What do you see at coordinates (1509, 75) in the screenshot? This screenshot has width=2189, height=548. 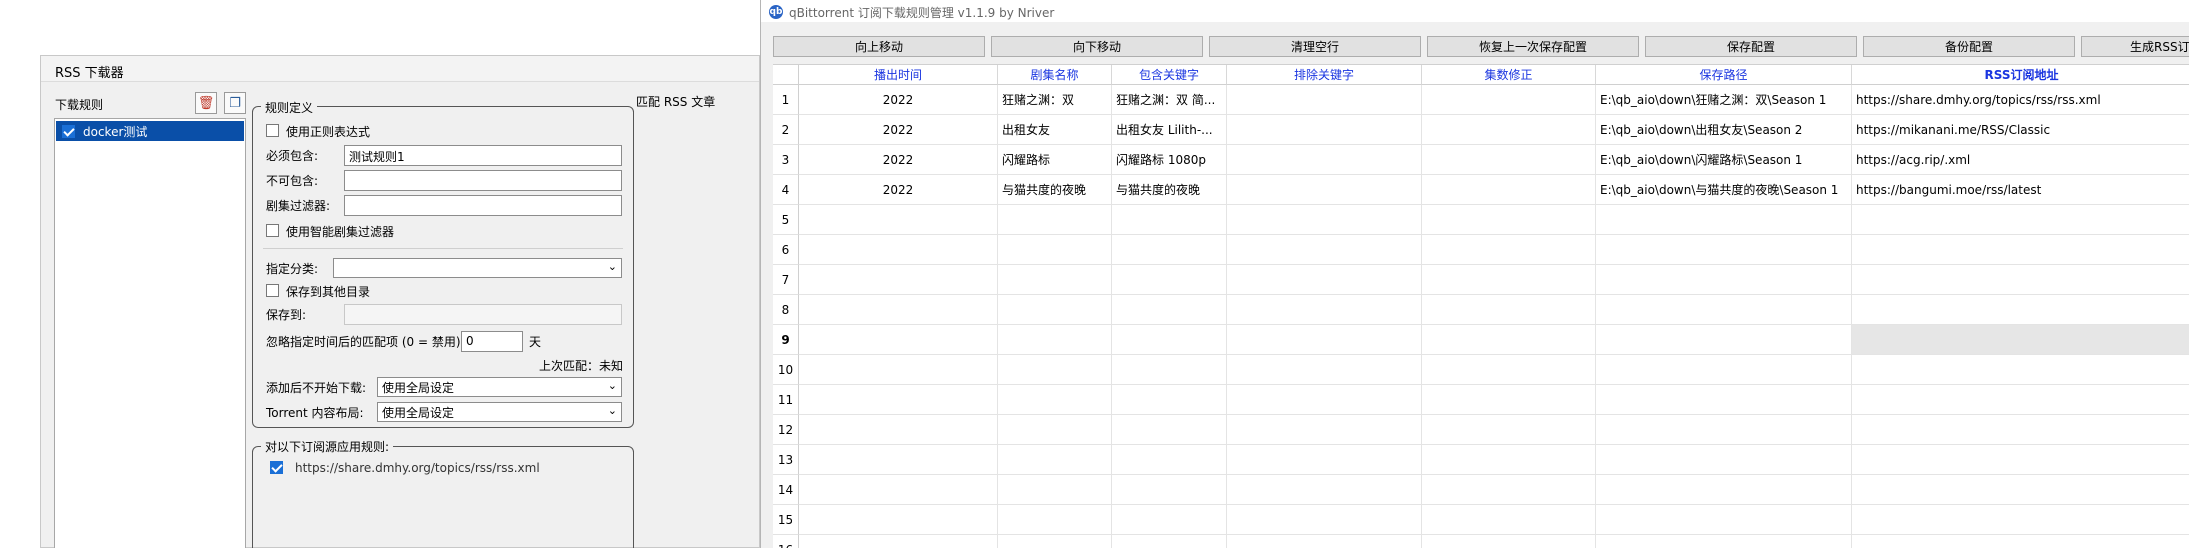 I see `column-header-episode-fix: 集数修正` at bounding box center [1509, 75].